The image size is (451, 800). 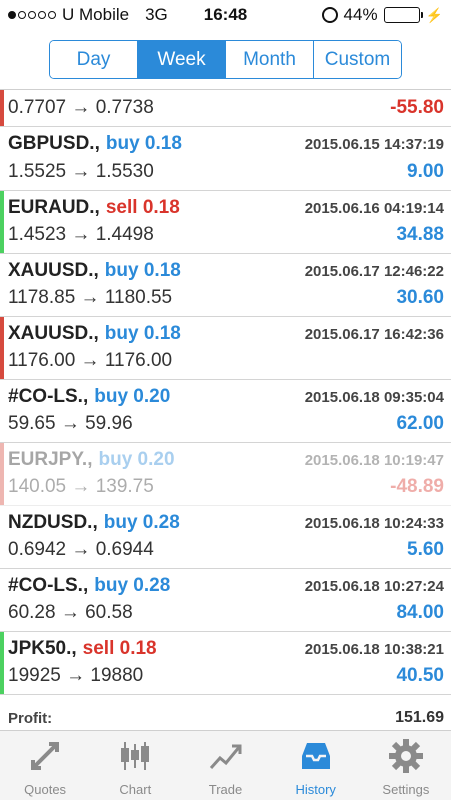 I want to click on close-price: 19880, so click(x=117, y=675).